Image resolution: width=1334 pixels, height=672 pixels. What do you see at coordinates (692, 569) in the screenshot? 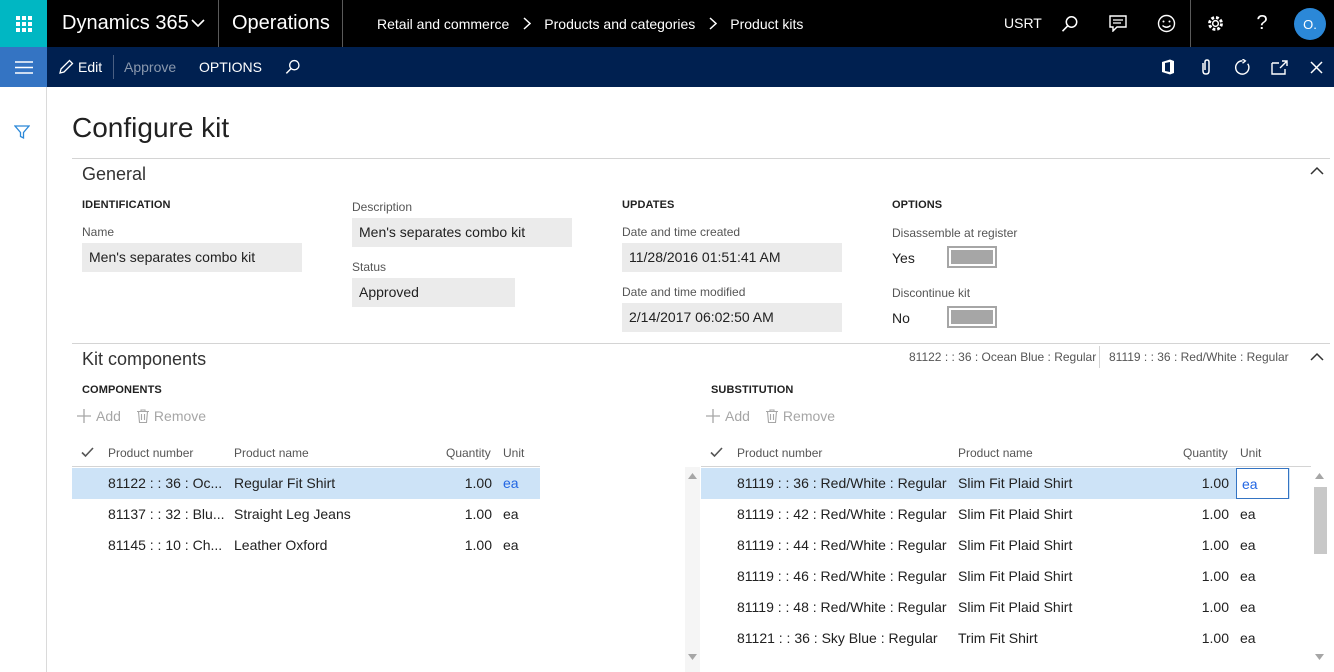
I see `scrollbar-left` at bounding box center [692, 569].